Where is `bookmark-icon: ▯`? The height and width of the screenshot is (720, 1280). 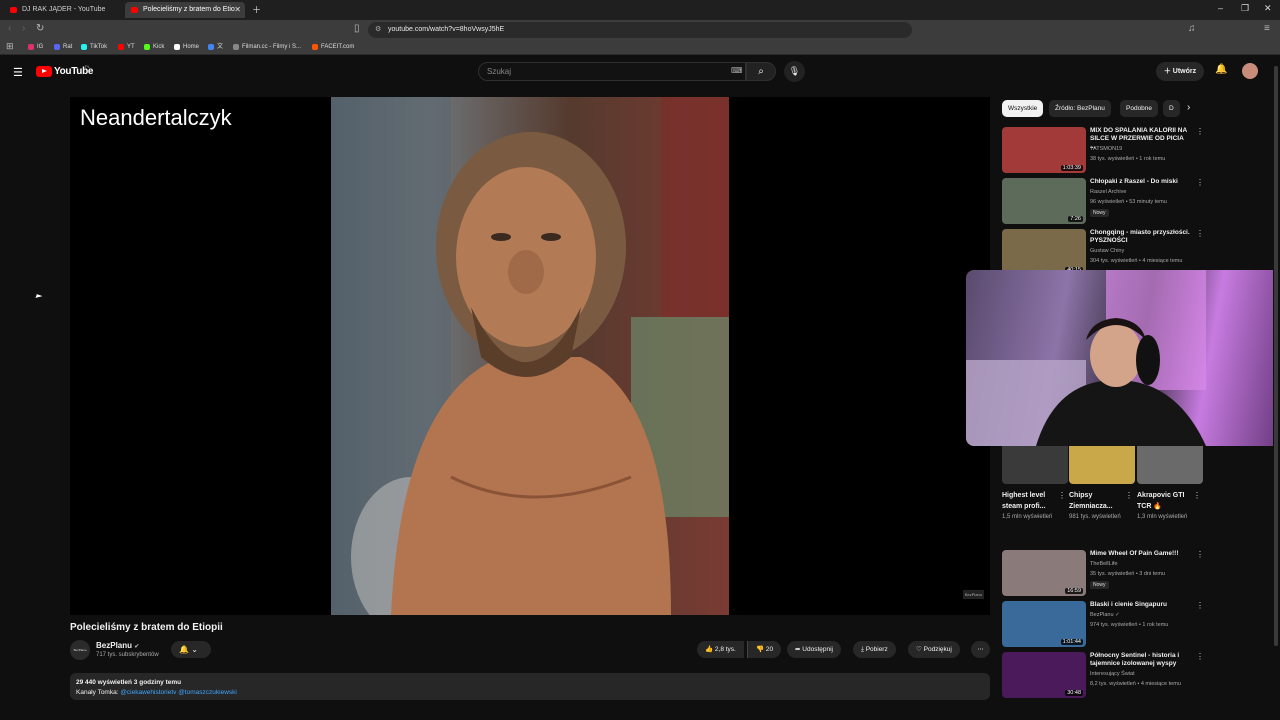
bookmark-icon: ▯ is located at coordinates (357, 28).